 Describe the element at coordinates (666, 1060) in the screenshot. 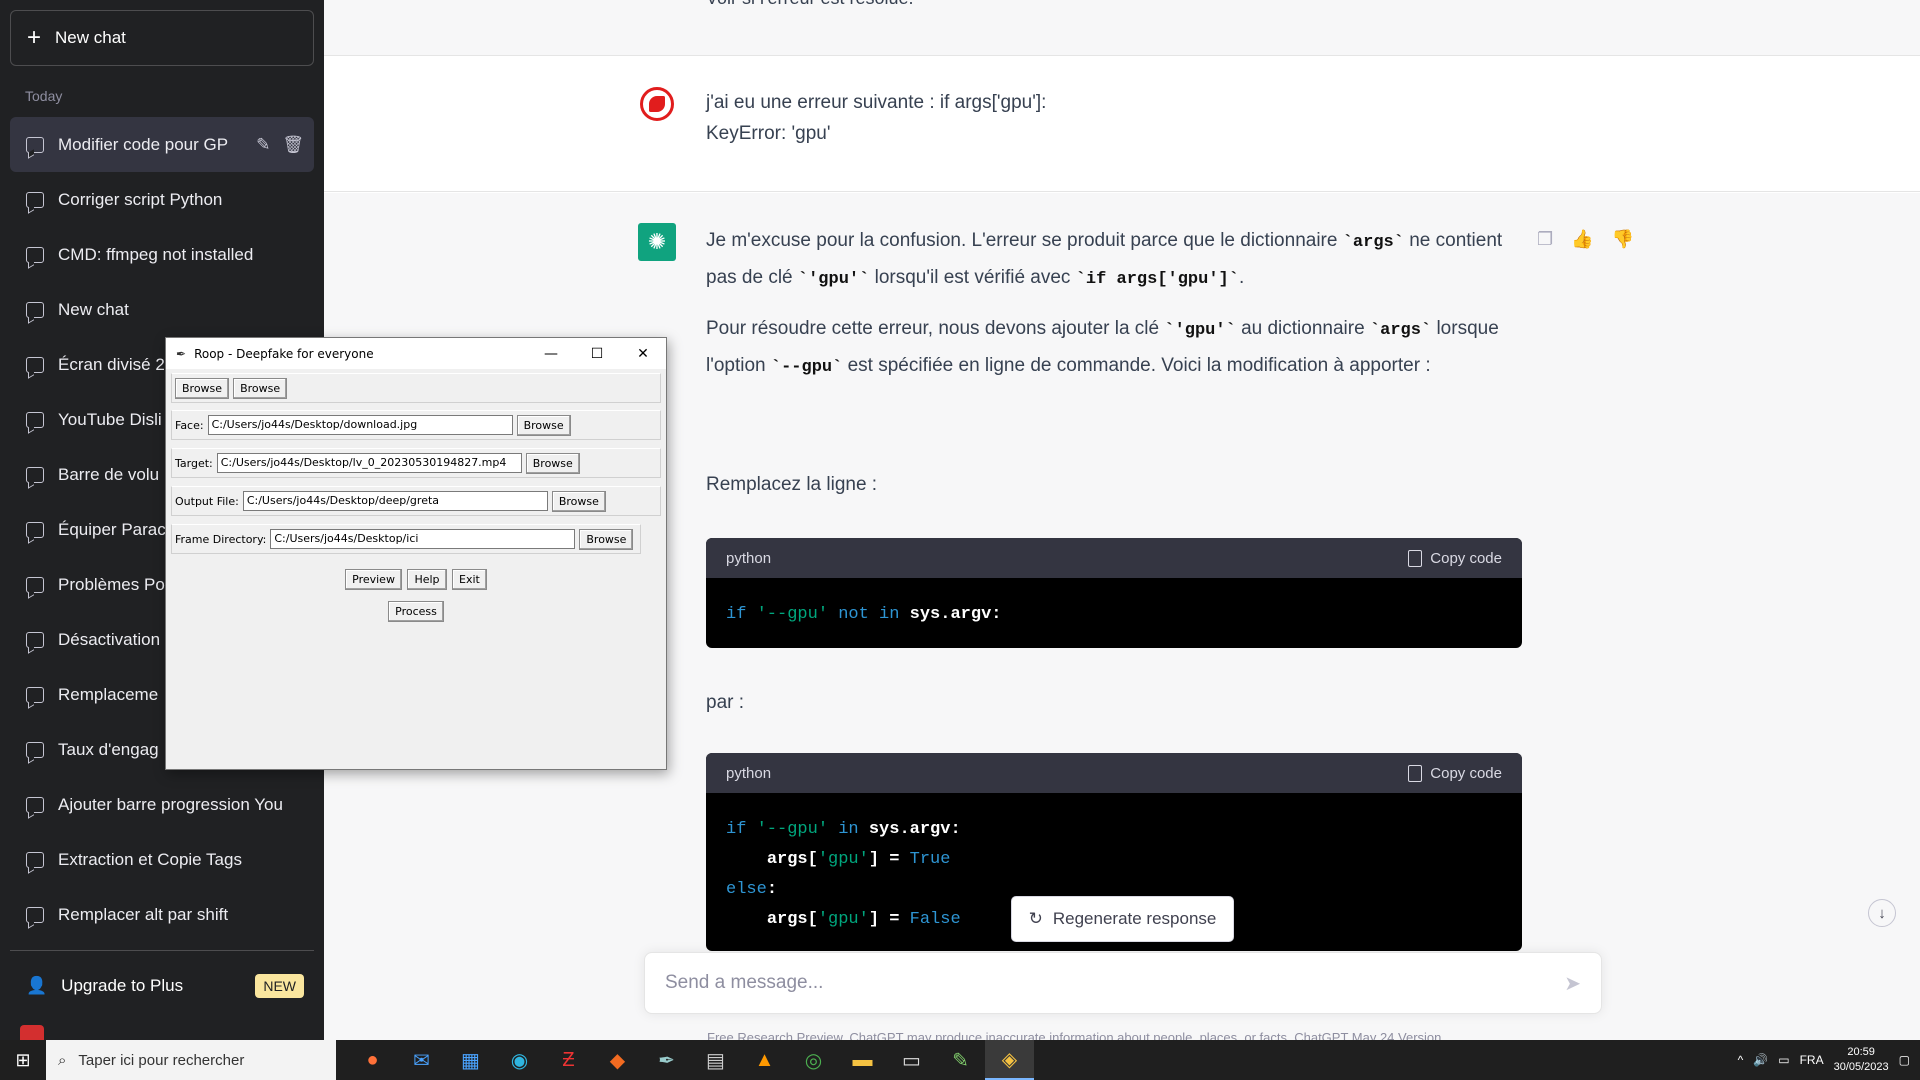

I see `python-feather-icon: ✒` at that location.